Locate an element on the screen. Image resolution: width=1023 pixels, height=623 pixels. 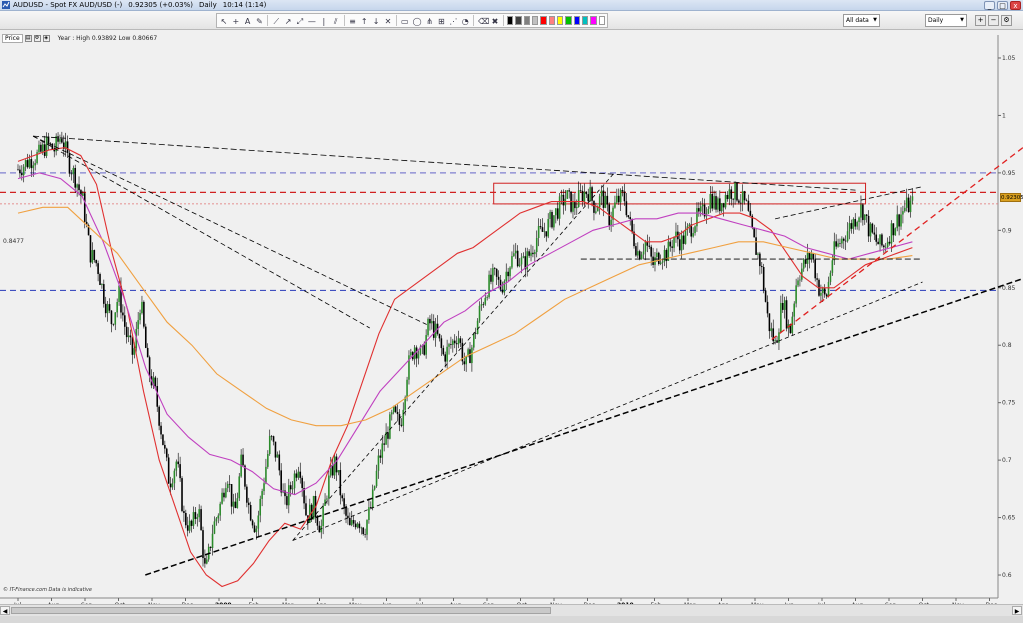
cycle-icon: ◔ is located at coordinates (465, 20).